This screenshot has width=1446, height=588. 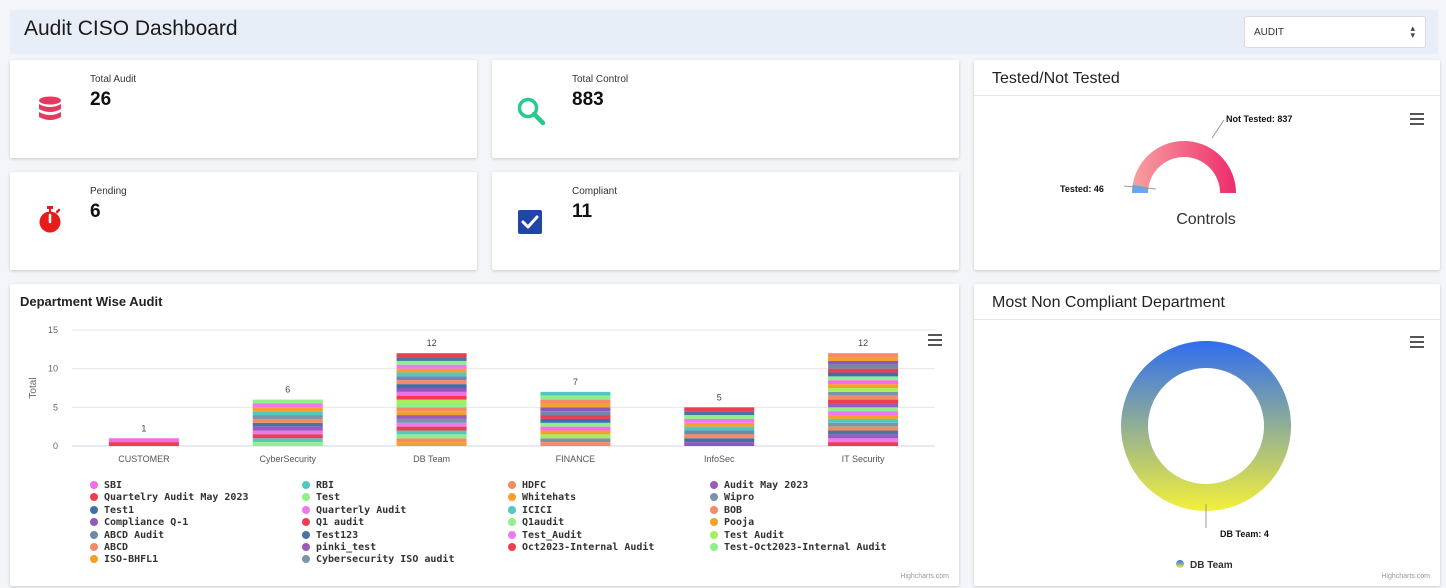 I want to click on legend-item: Q1audit, so click(x=581, y=523).